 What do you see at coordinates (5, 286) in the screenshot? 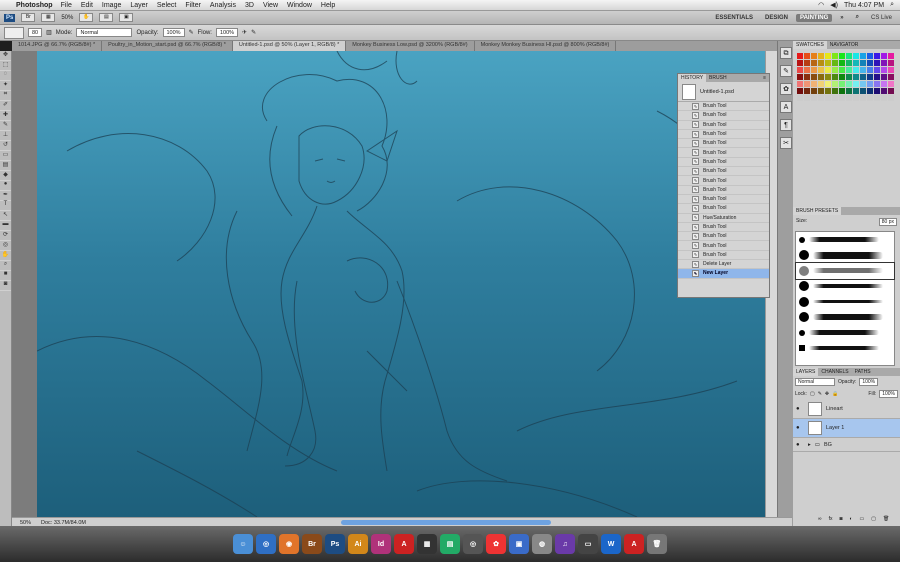
I see `quick-mask-icon: ◙` at bounding box center [5, 286].